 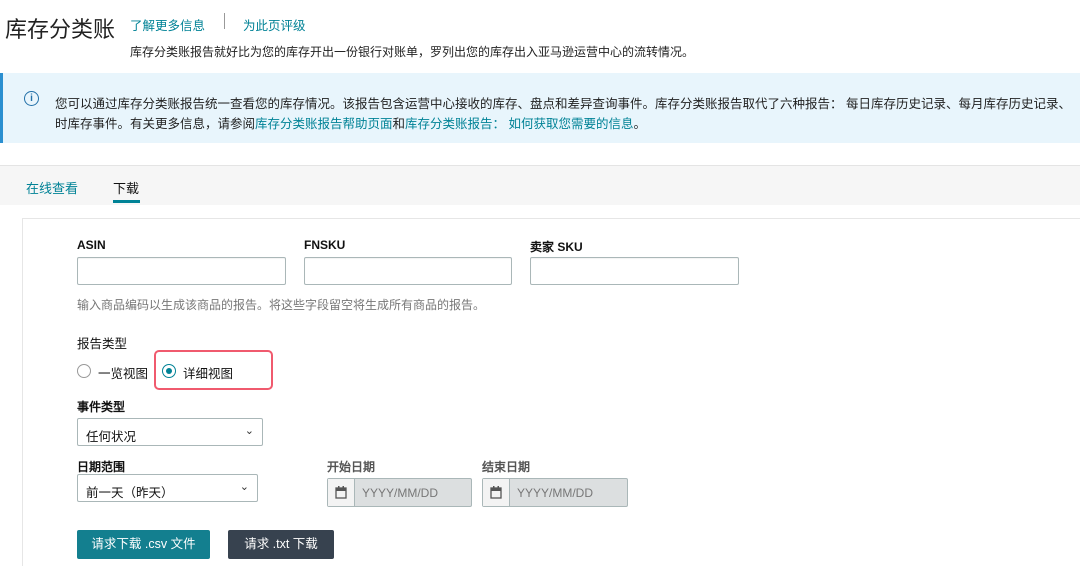 What do you see at coordinates (31, 98) in the screenshot?
I see `info-icon: i` at bounding box center [31, 98].